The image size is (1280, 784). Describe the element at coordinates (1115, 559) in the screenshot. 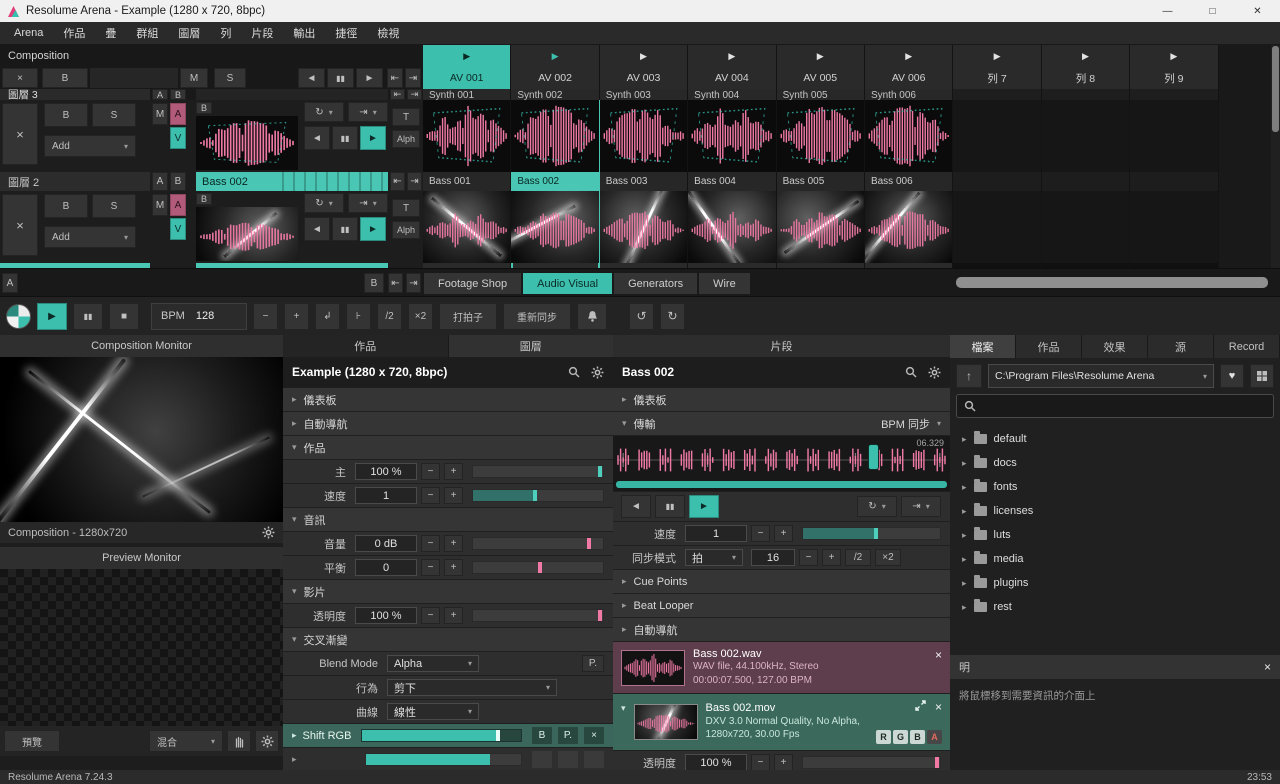

I see `folder-item-media: ▸ media` at that location.